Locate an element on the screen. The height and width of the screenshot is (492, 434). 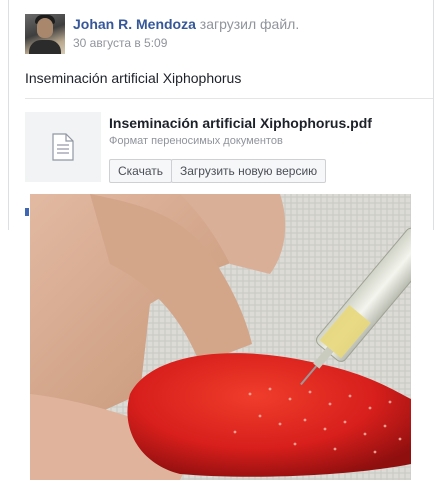
post-name-line: Johan R. Mendoza загрузил файл. is located at coordinates (186, 24).